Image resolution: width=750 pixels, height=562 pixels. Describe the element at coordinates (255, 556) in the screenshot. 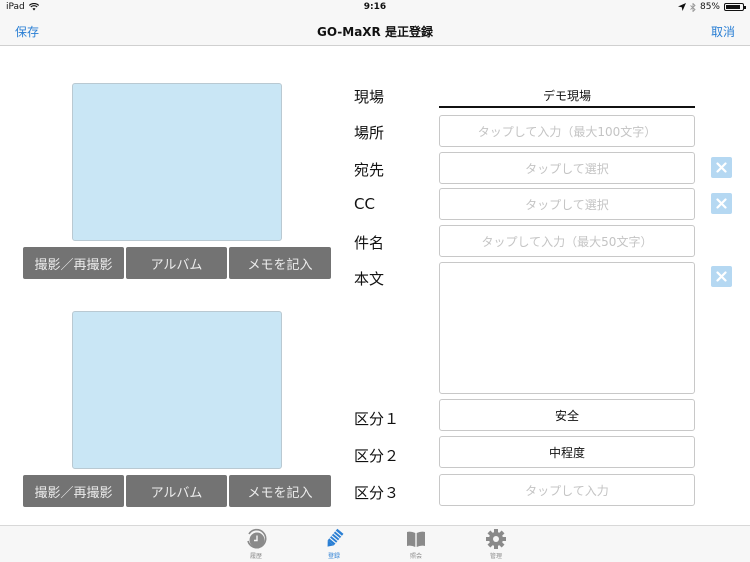

I see `tab-history-label: 履歴` at that location.